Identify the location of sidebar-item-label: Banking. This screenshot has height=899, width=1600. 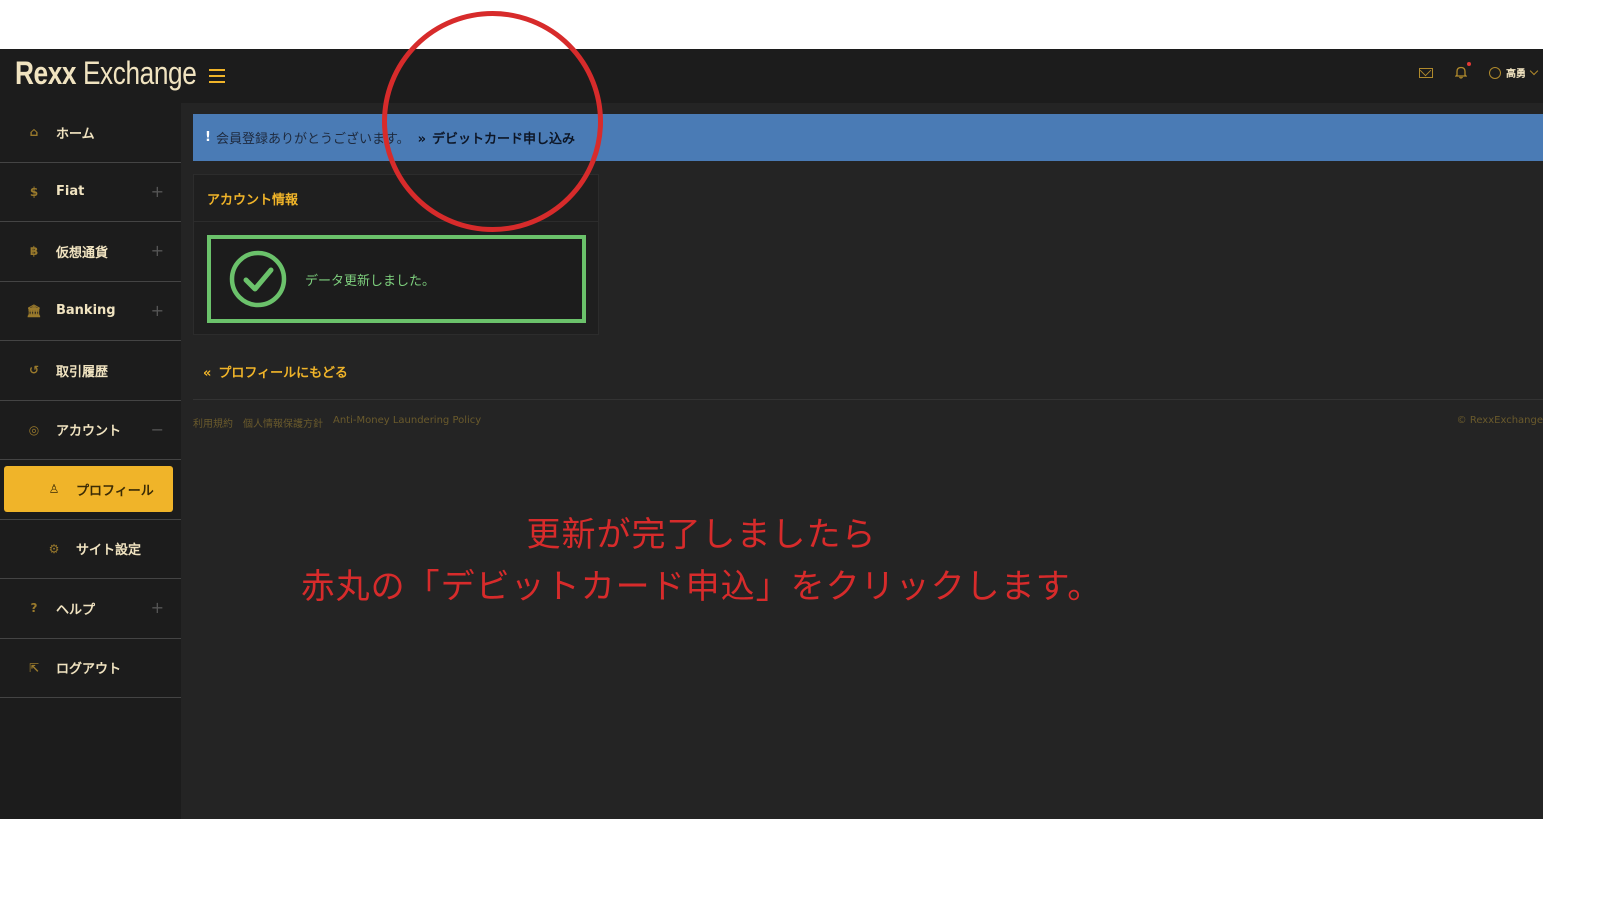
(86, 311).